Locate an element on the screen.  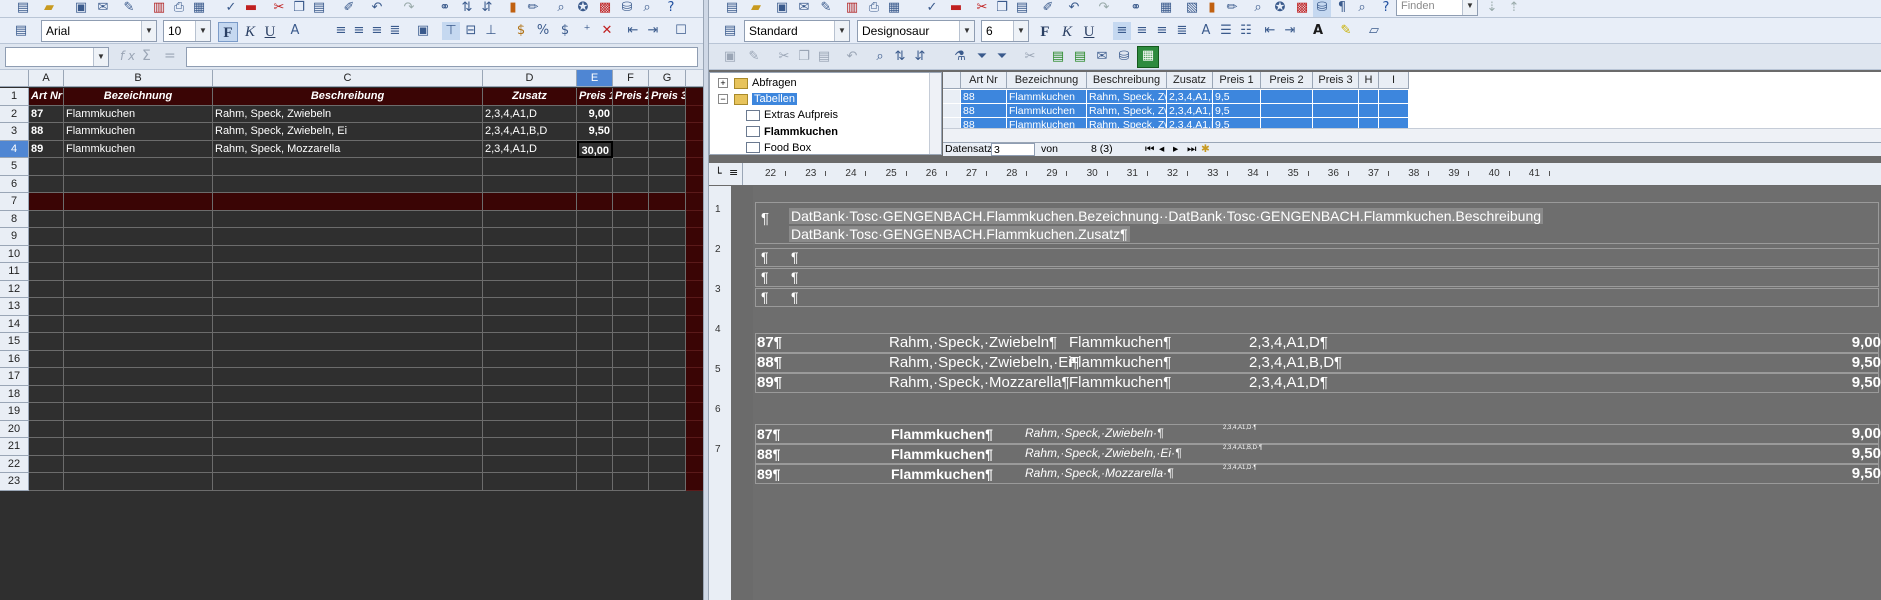
spellcheck-icon: ✓ is located at coordinates (932, 8).